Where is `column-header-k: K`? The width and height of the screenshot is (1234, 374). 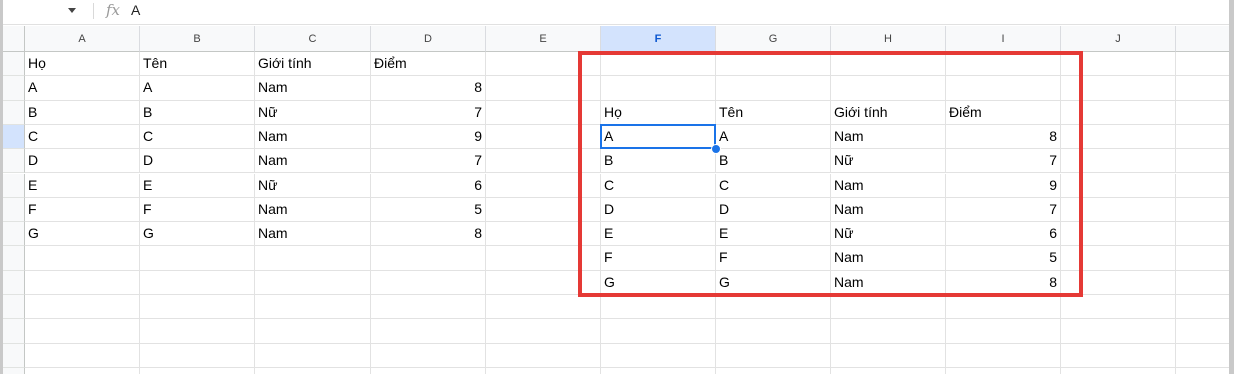 column-header-k: K is located at coordinates (1202, 39).